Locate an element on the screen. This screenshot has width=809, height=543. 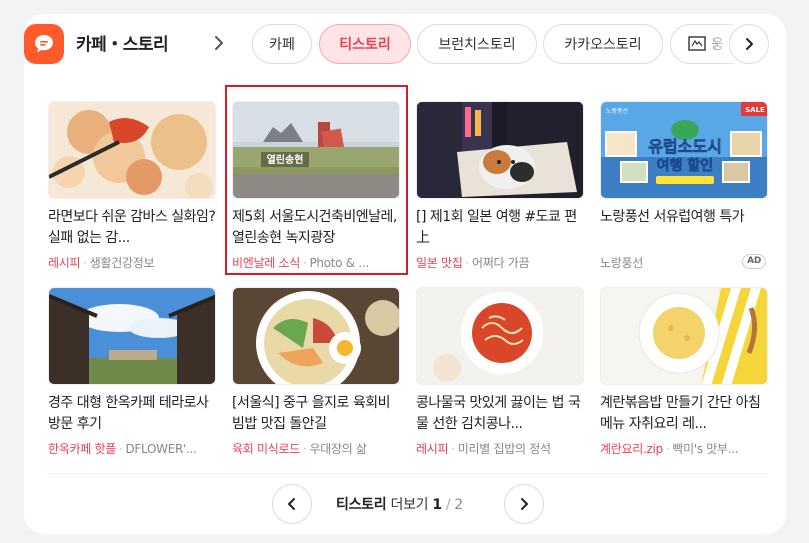
item-meta: 레시피 · 생활건강정보 is located at coordinates (101, 263).